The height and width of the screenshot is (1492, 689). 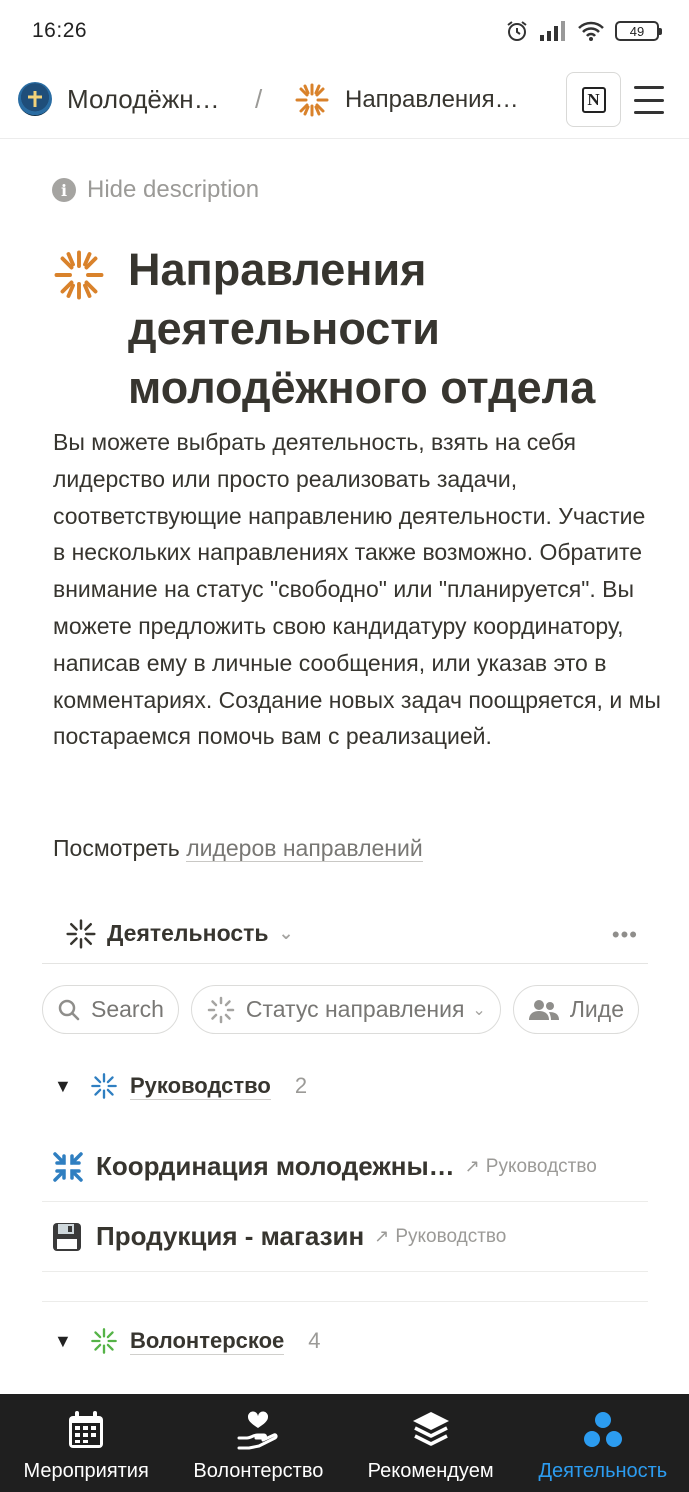 What do you see at coordinates (258, 1430) in the screenshot?
I see `heart-hand-icon` at bounding box center [258, 1430].